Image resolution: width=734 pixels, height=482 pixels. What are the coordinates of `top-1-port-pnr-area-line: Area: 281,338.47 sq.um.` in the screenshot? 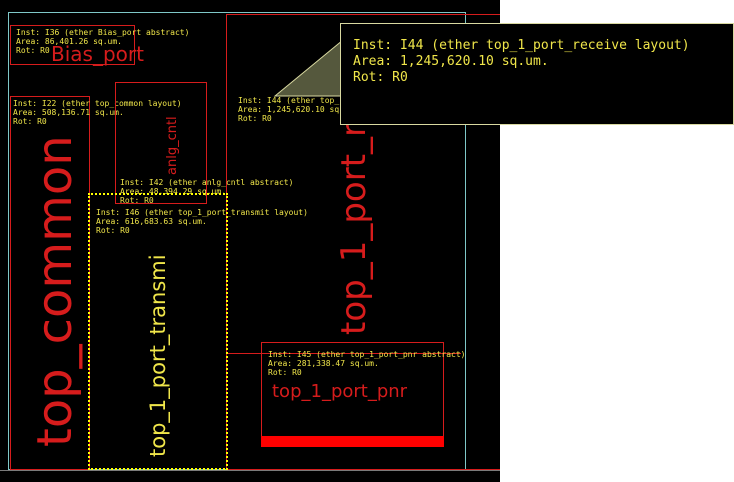 It's located at (323, 363).